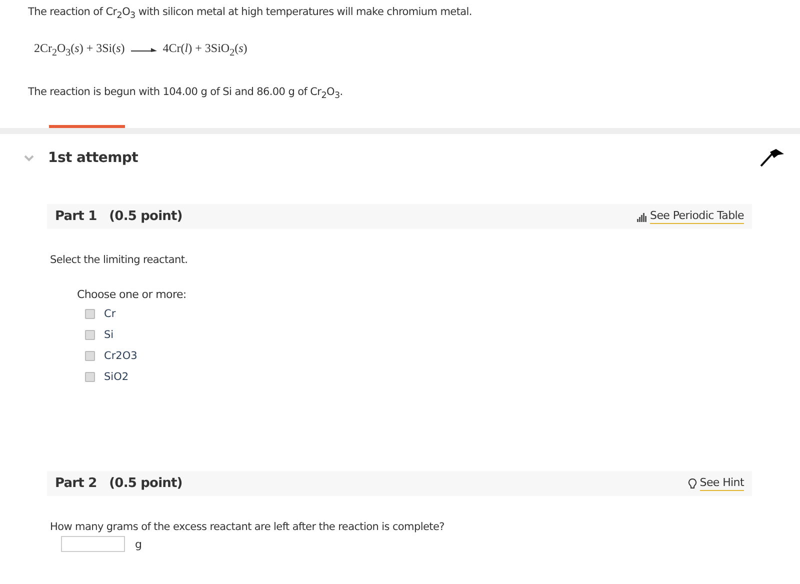 Image resolution: width=800 pixels, height=584 pixels. I want to click on answer-field, so click(93, 544).